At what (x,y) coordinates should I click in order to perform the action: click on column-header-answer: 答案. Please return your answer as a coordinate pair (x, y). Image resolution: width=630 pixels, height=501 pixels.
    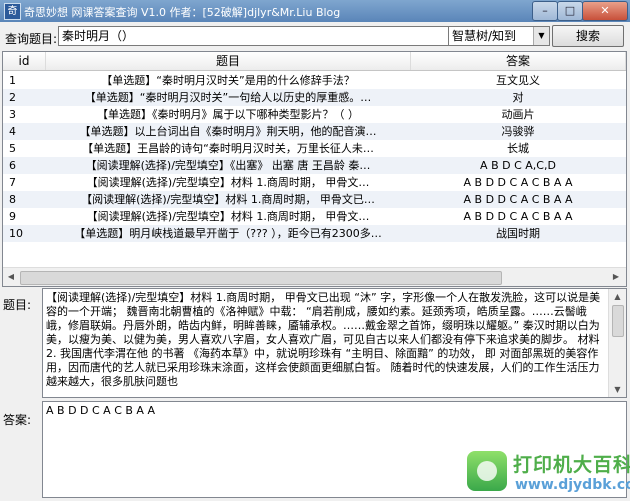
    Looking at the image, I should click on (518, 61).